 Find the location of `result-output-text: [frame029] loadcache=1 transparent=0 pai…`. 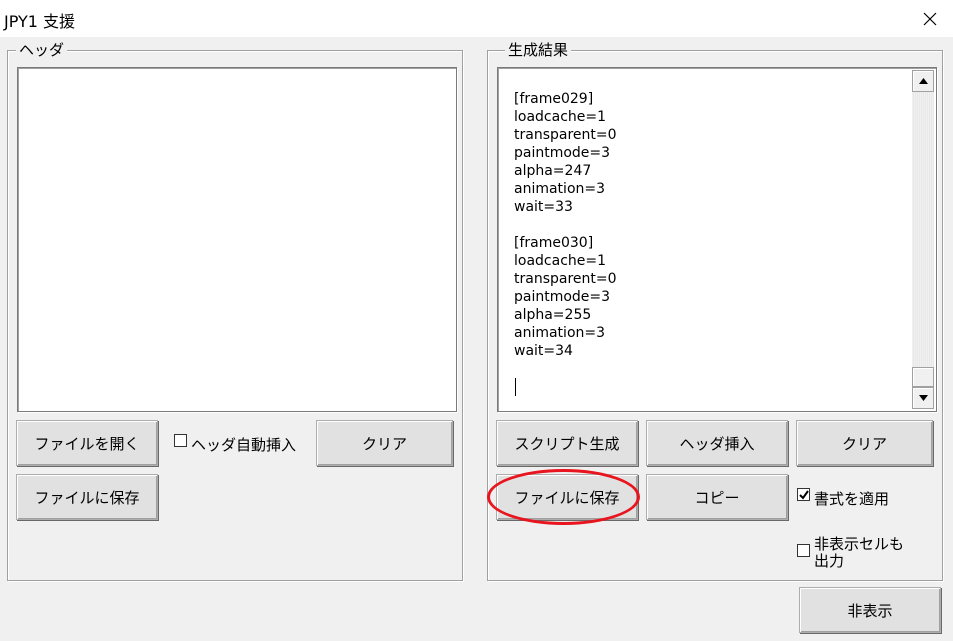

result-output-text: [frame029] loadcache=1 transparent=0 pai… is located at coordinates (565, 225).